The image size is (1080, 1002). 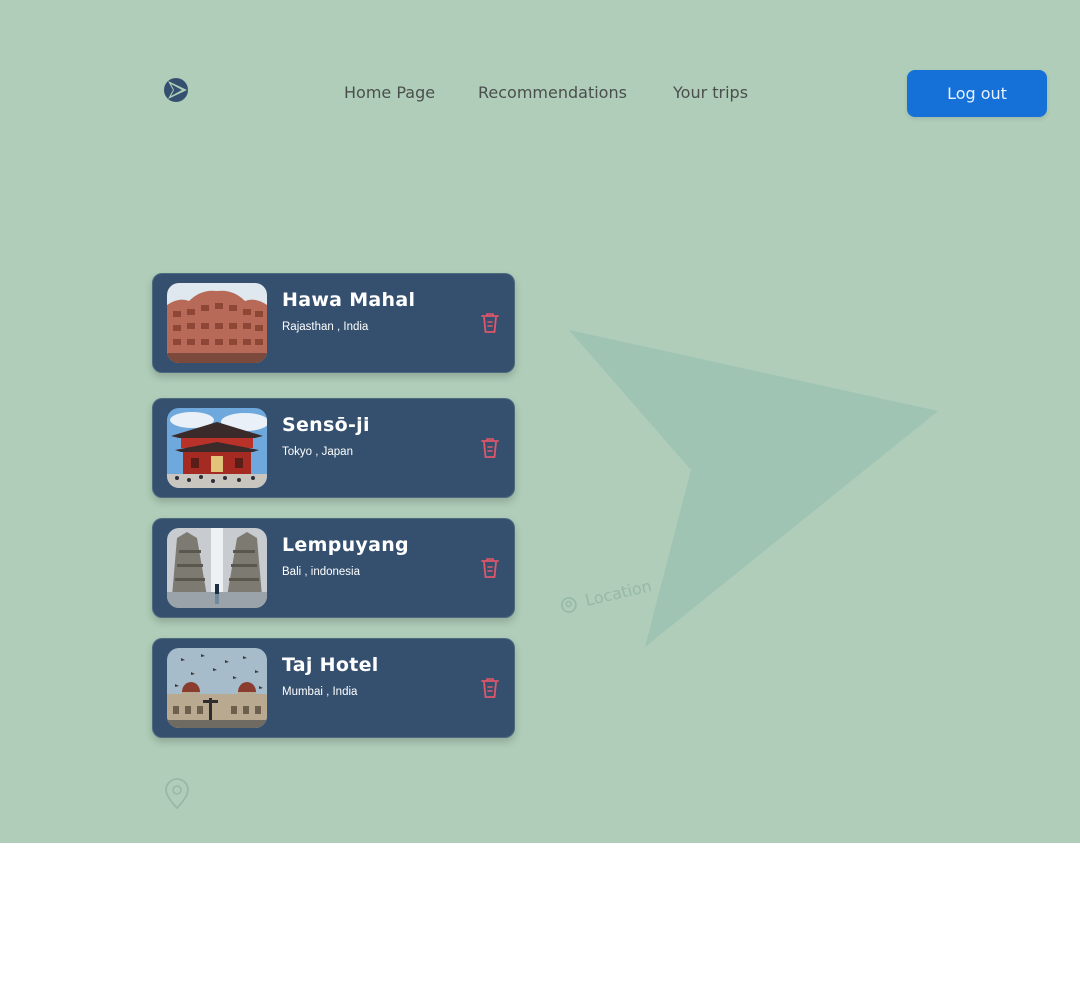 I want to click on hawa-mahal-photo, so click(x=217, y=323).